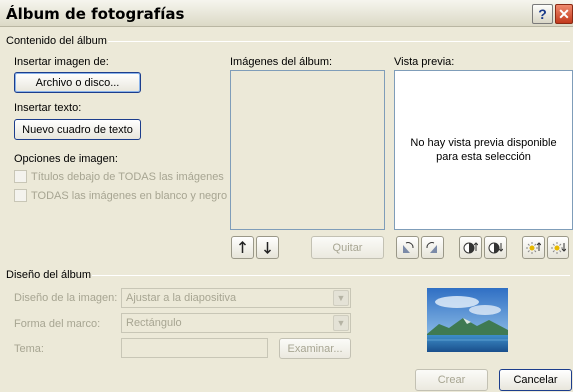  I want to click on move-down-icon, so click(267, 248).